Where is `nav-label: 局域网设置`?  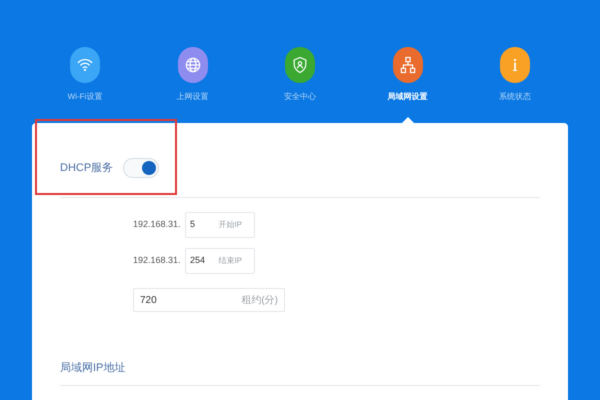 nav-label: 局域网设置 is located at coordinates (408, 97).